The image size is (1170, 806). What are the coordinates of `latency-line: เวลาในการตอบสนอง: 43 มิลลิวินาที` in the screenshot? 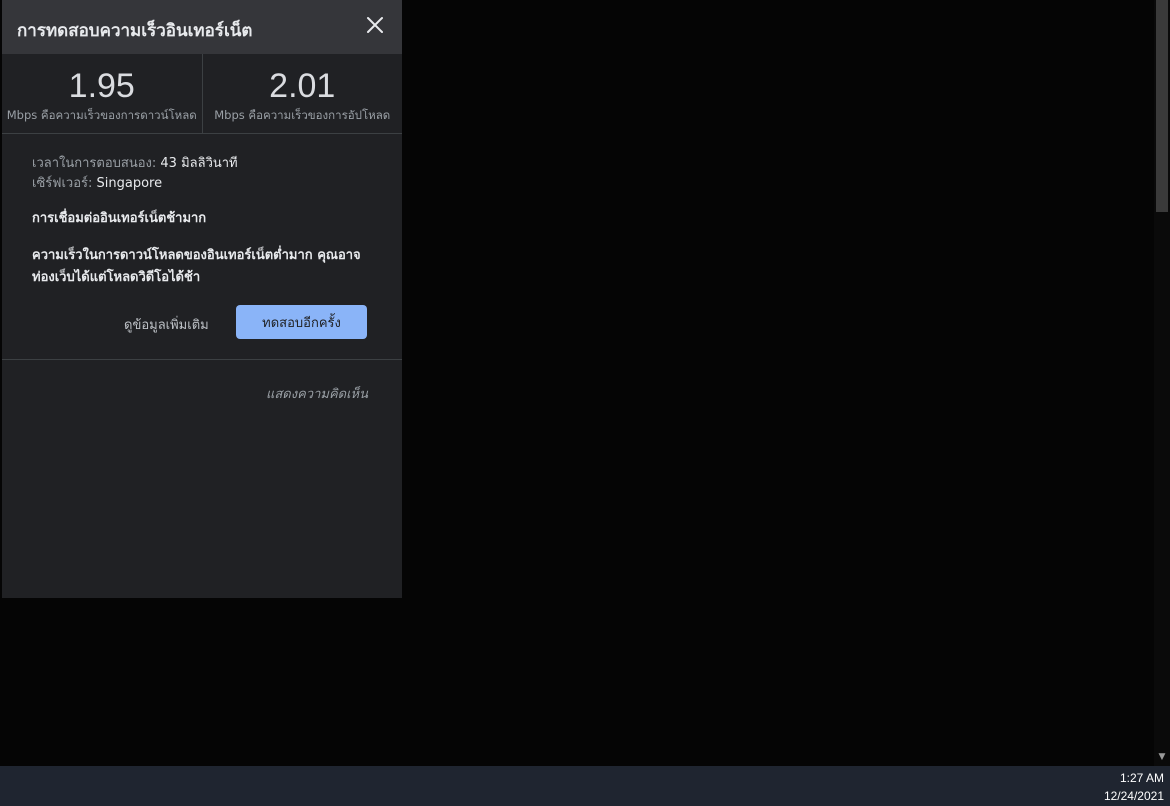 It's located at (217, 164).